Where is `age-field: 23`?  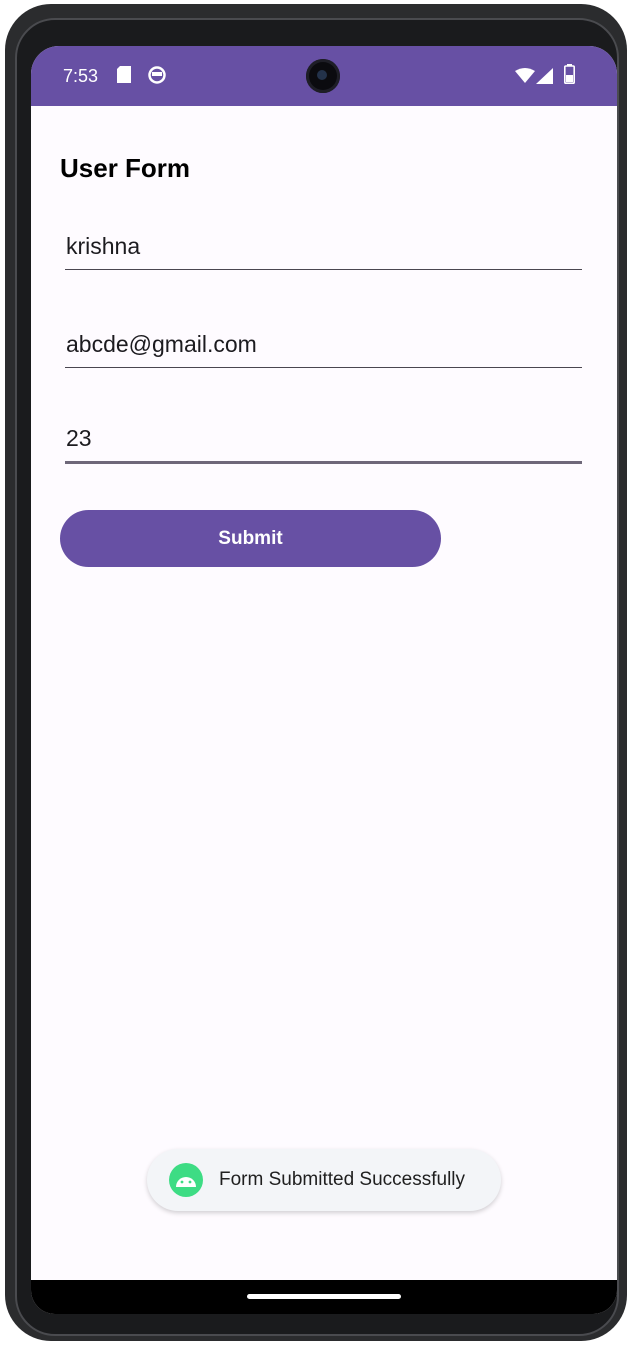
age-field: 23 is located at coordinates (323, 437).